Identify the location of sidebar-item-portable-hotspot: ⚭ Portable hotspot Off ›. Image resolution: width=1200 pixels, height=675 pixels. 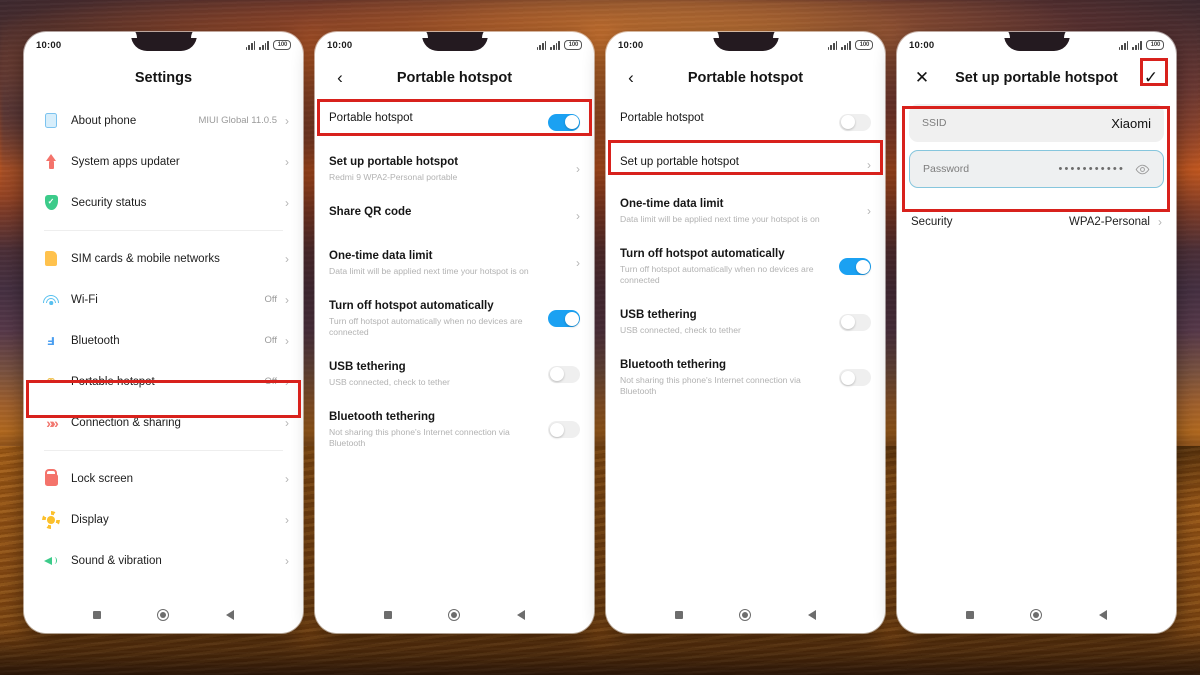
(163, 381).